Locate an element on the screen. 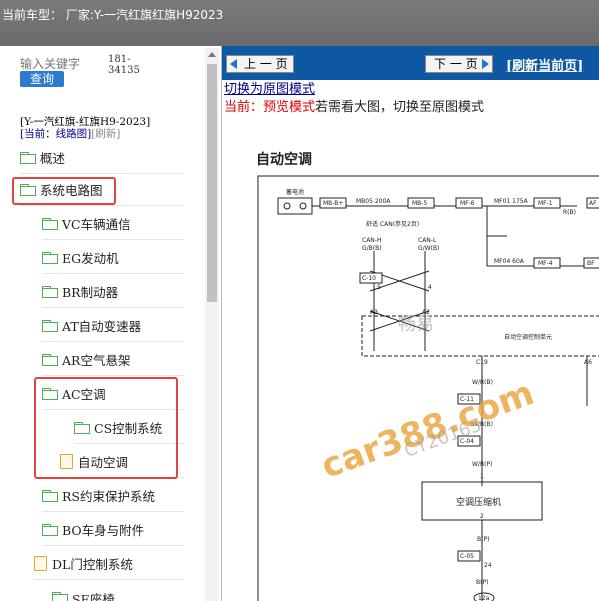  highlight-box-system-circuits is located at coordinates (64, 191).